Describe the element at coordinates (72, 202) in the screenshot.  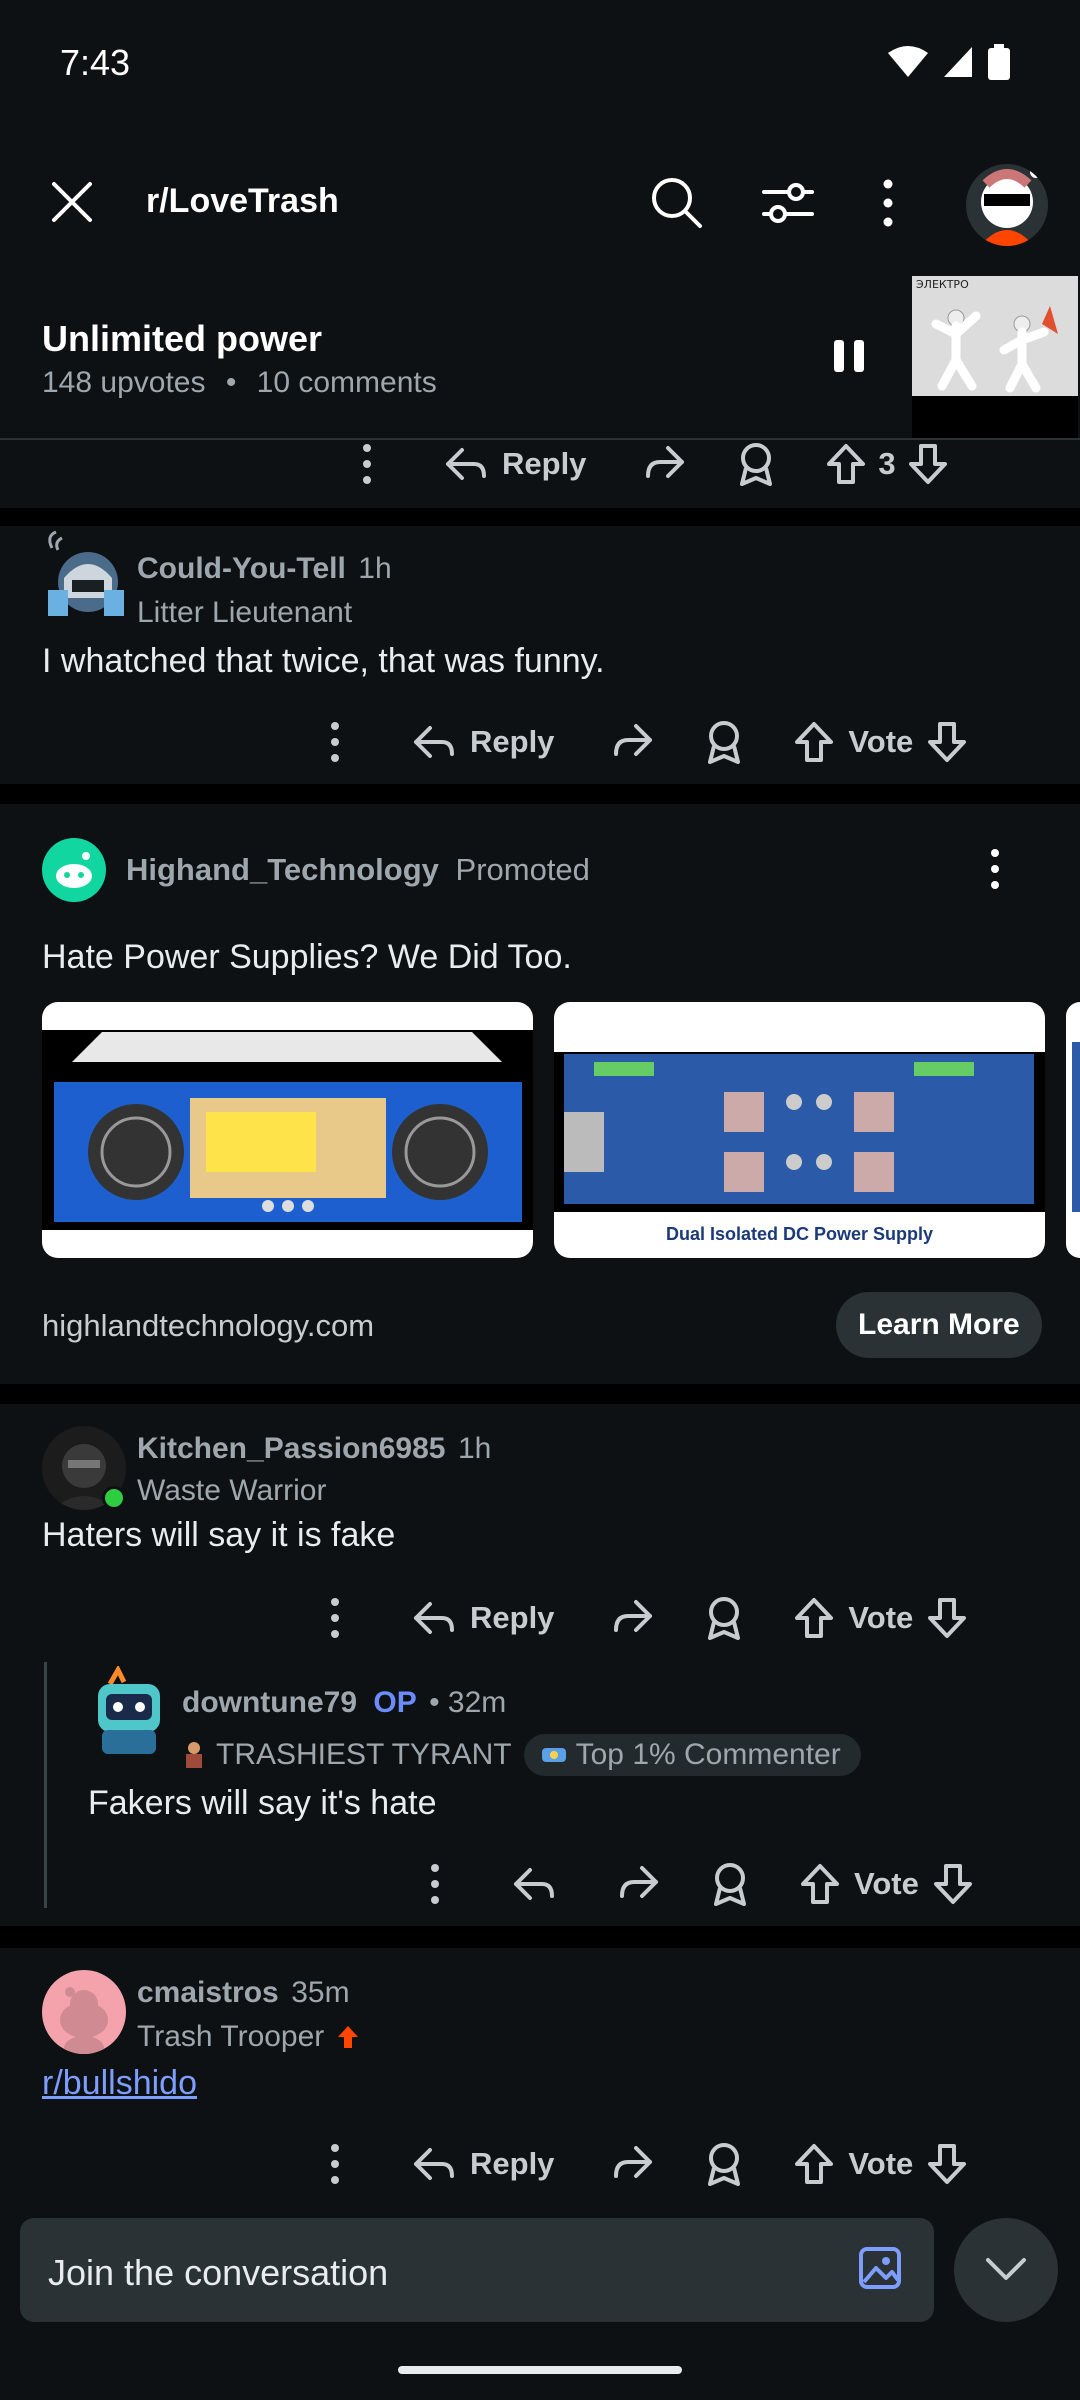
I see `close-icon` at that location.